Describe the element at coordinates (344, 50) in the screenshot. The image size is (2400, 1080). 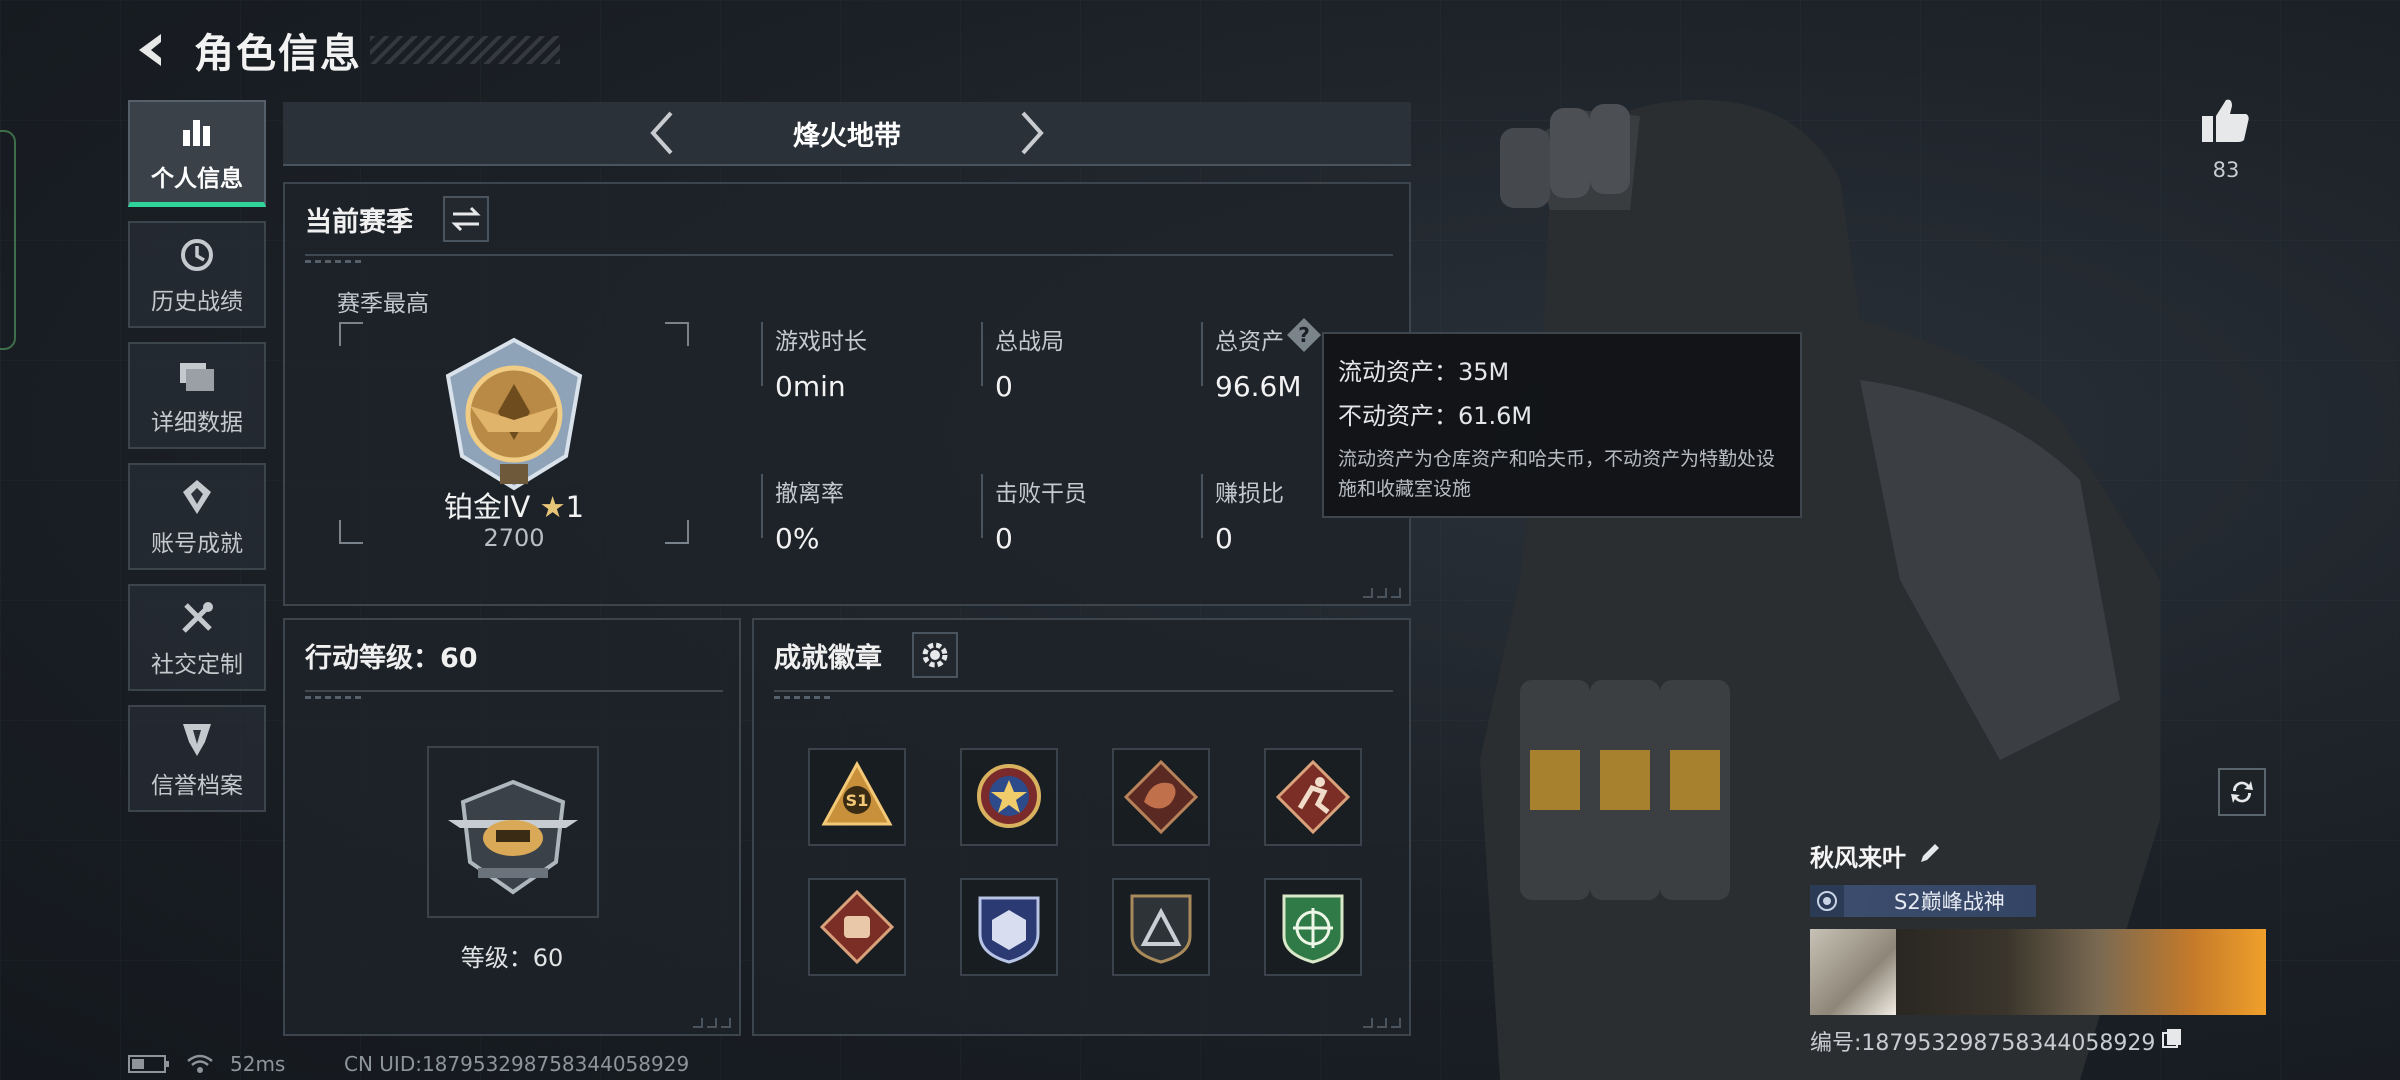
I see `header: 角色信息` at that location.